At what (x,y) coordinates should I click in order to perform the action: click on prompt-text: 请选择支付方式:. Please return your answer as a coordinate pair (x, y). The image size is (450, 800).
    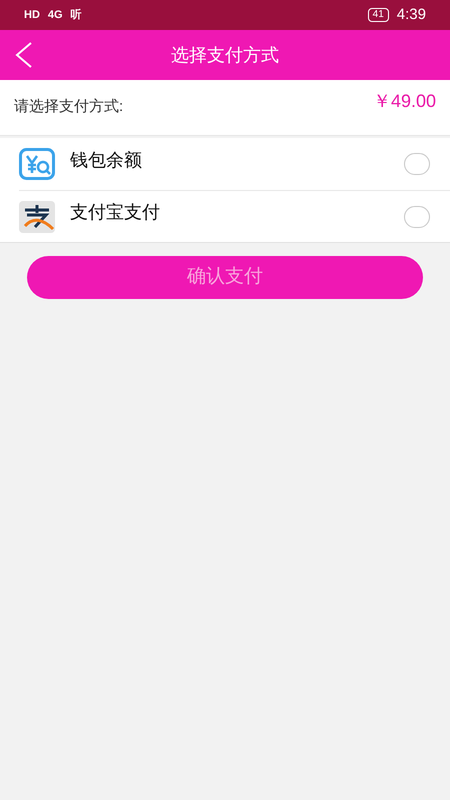
    Looking at the image, I should click on (69, 107).